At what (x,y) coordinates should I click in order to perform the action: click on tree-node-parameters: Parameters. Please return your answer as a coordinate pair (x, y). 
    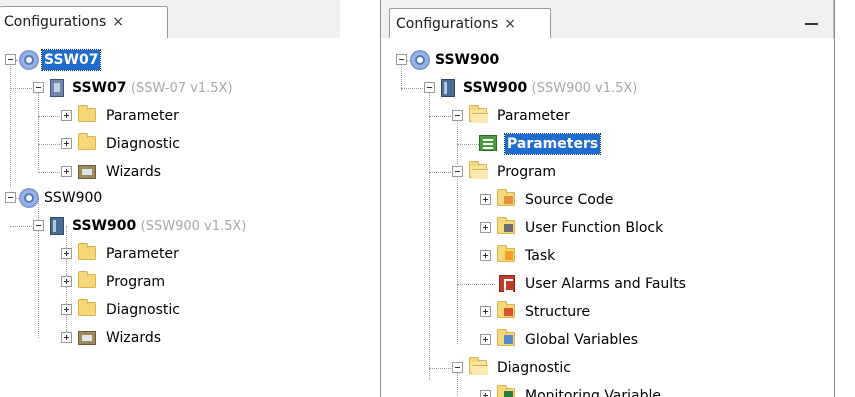
    Looking at the image, I should click on (607, 144).